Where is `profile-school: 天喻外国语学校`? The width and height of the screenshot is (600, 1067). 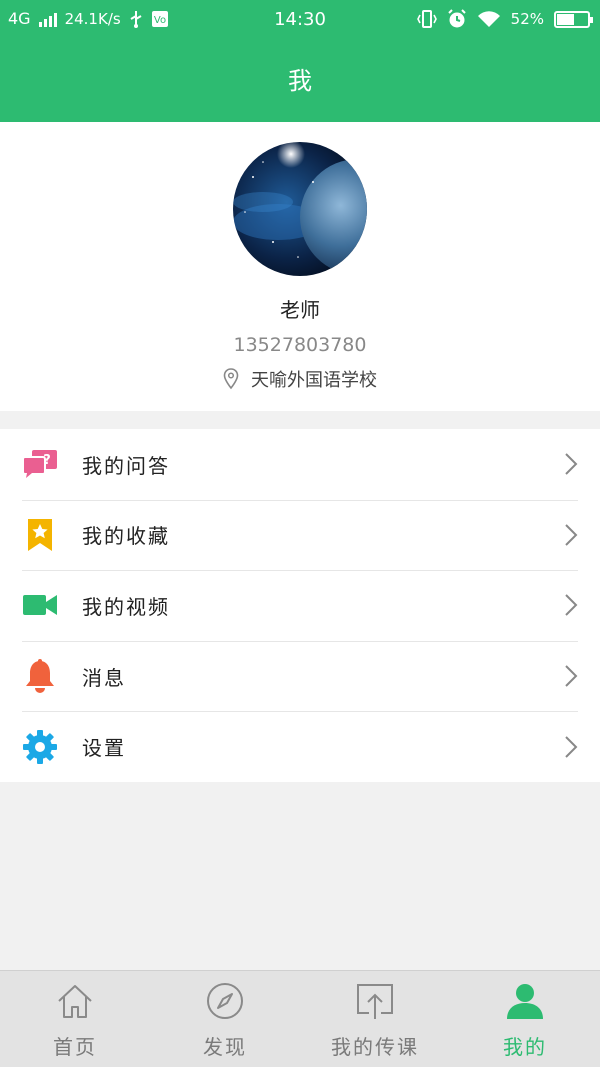
profile-school: 天喻外国语学校 is located at coordinates (300, 379).